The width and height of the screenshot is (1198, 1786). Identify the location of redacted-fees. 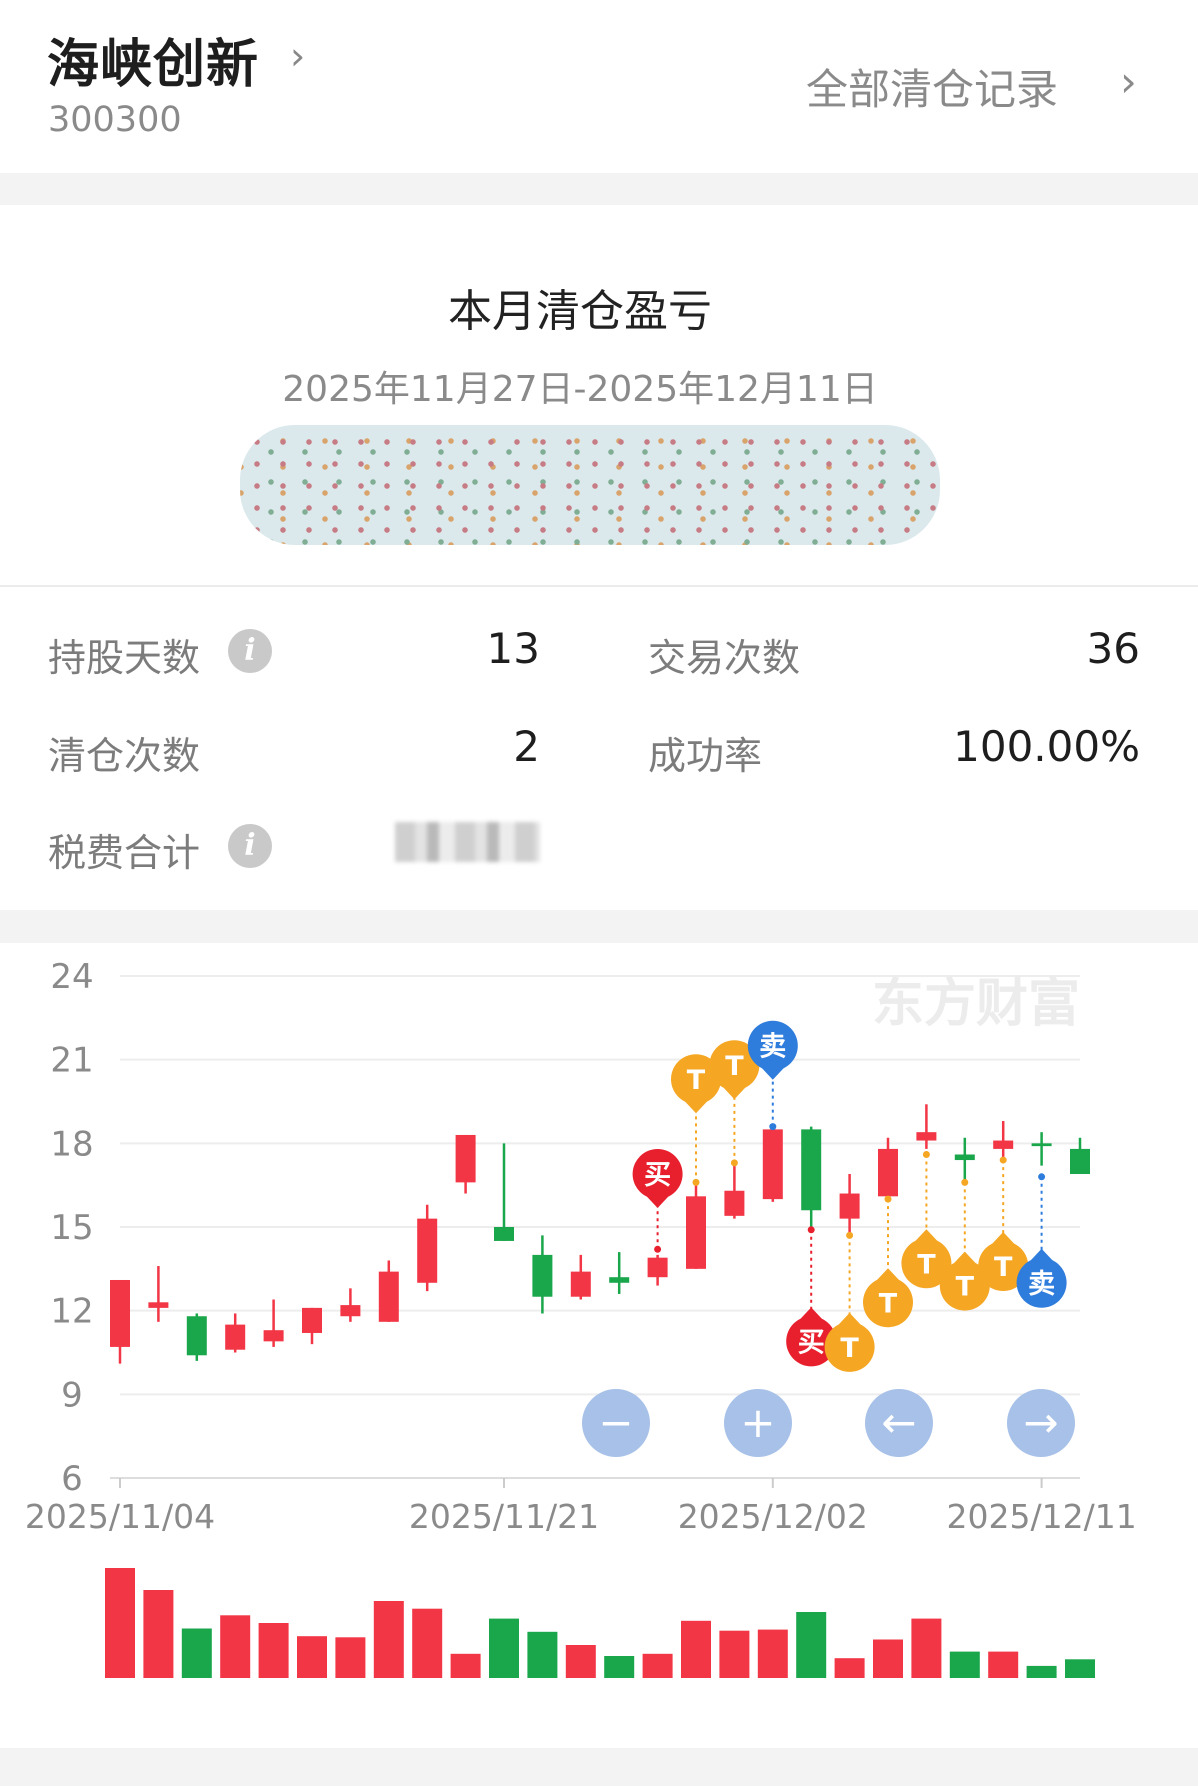
(467, 842).